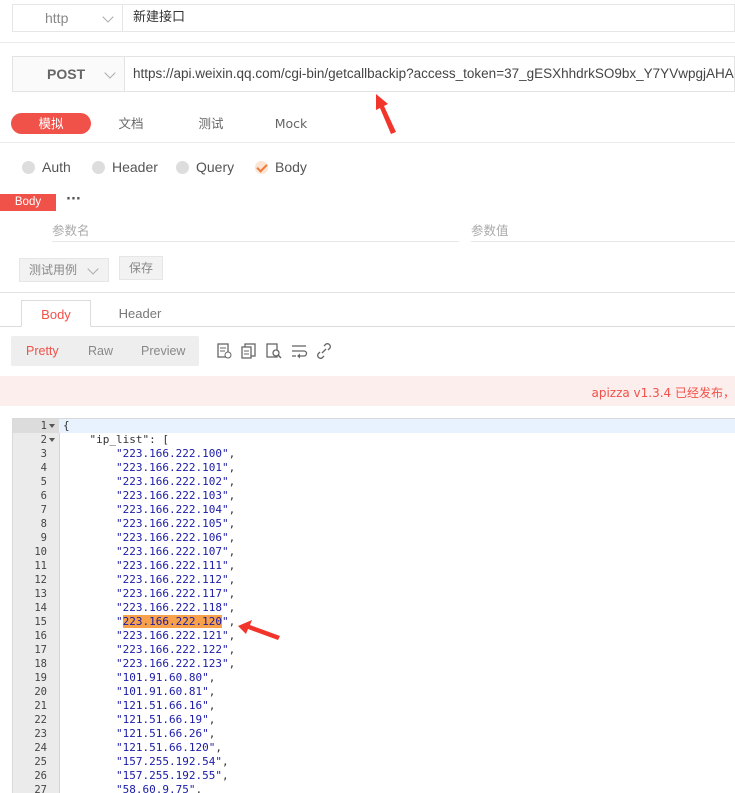 The height and width of the screenshot is (793, 735). What do you see at coordinates (40, 734) in the screenshot?
I see `line-number: 23` at bounding box center [40, 734].